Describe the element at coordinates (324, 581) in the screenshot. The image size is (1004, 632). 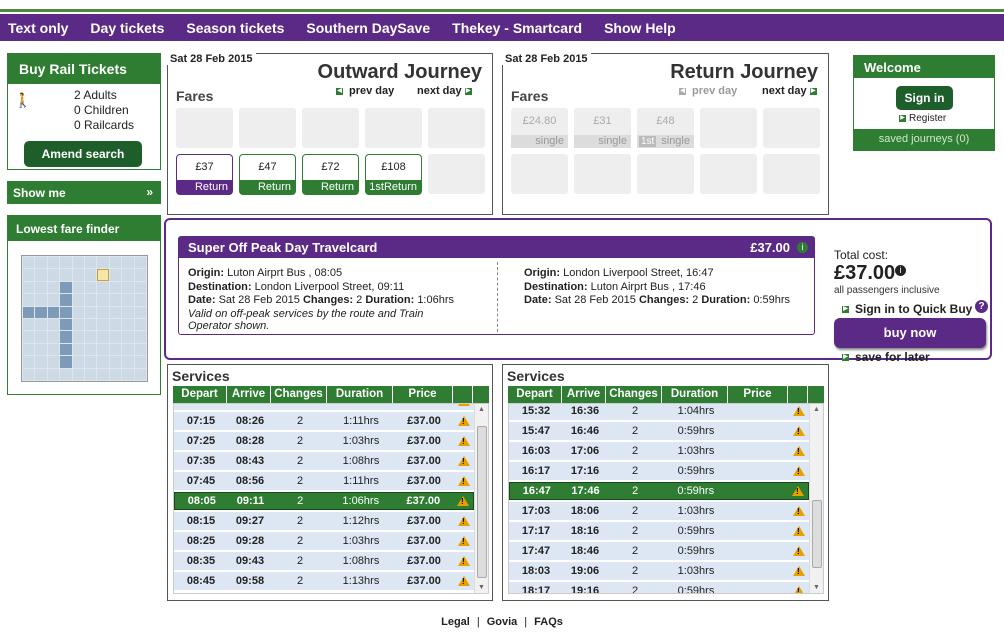
I see `service-row: 08:45 09:58 2 1:13hrs £37.00` at that location.